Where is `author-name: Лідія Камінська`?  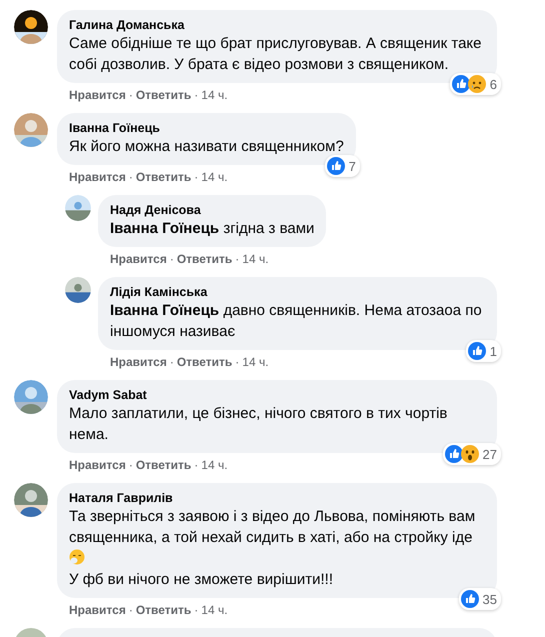 author-name: Лідія Камінська is located at coordinates (297, 292).